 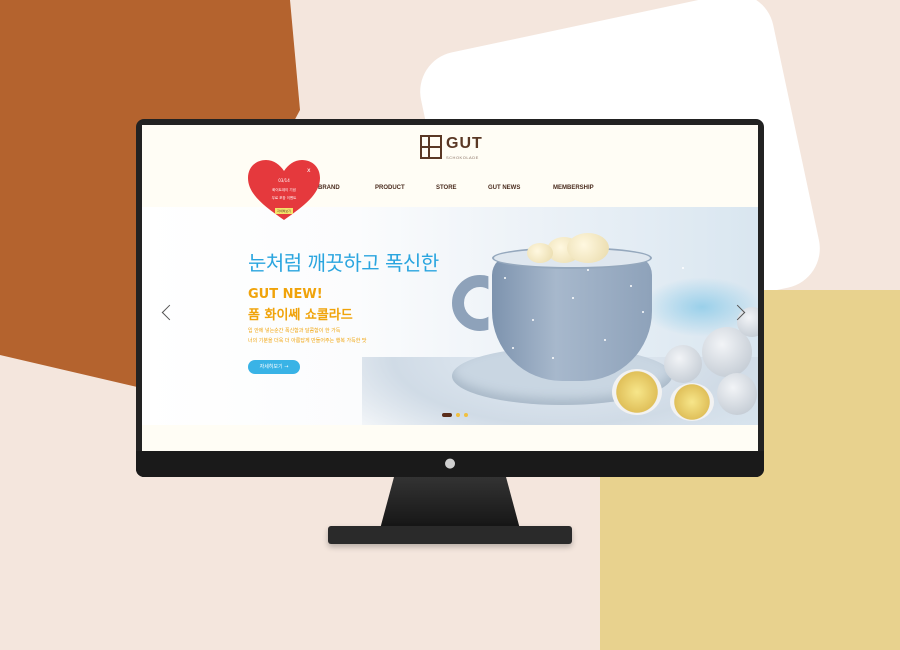 What do you see at coordinates (450, 463) in the screenshot?
I see `apple-logo-icon: ●` at bounding box center [450, 463].